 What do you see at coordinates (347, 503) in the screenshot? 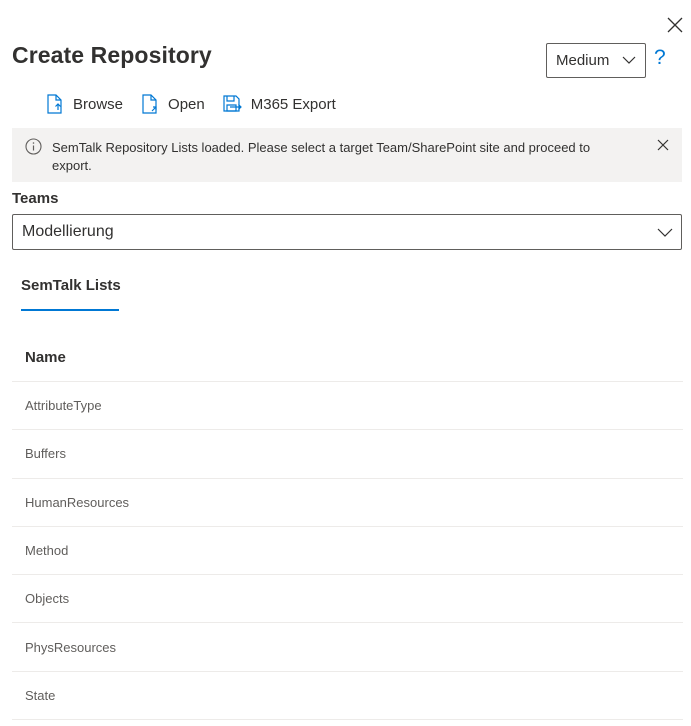
I see `list-row: HumanResources` at bounding box center [347, 503].